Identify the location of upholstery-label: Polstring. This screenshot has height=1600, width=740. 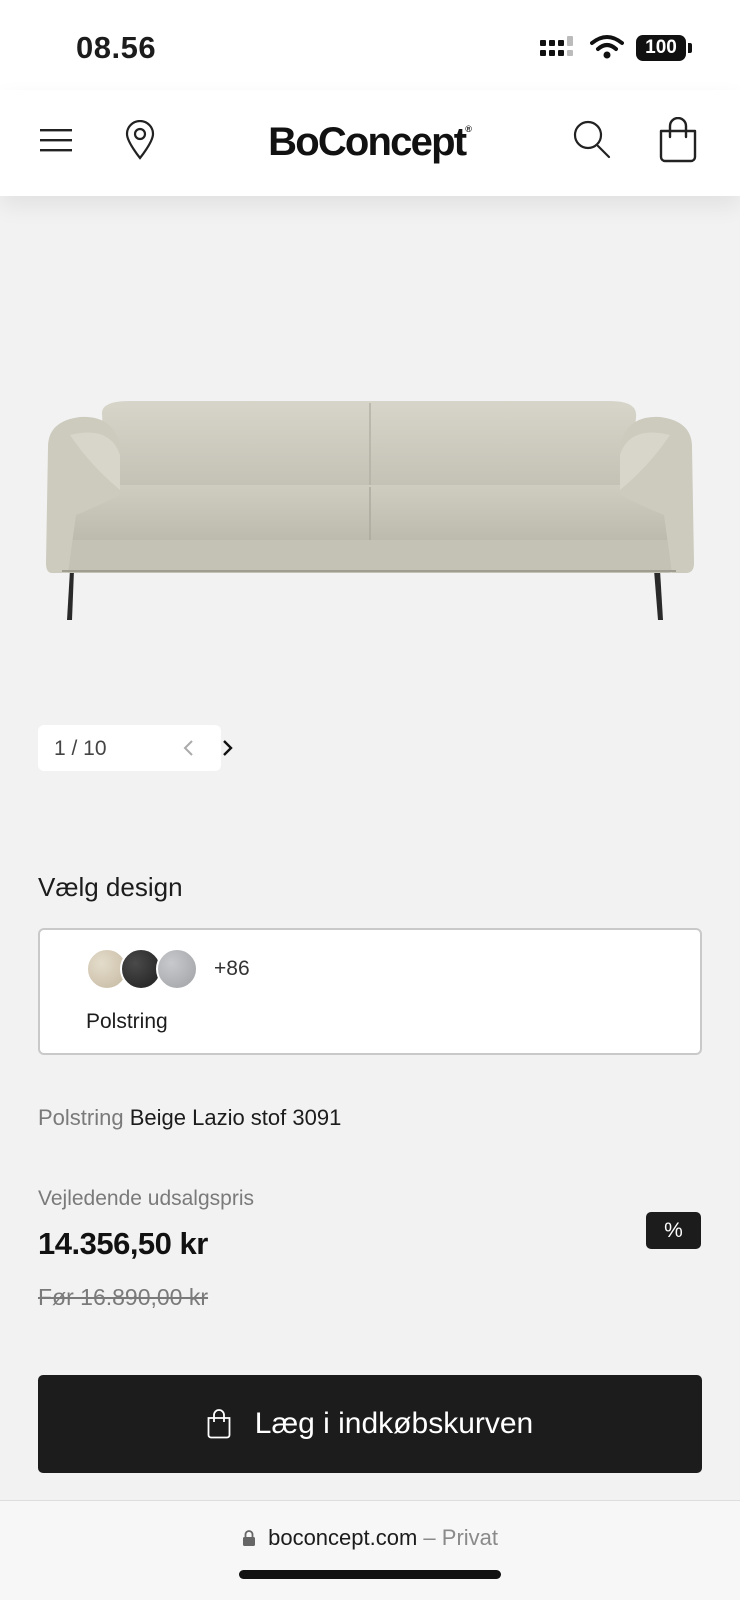
(127, 1021).